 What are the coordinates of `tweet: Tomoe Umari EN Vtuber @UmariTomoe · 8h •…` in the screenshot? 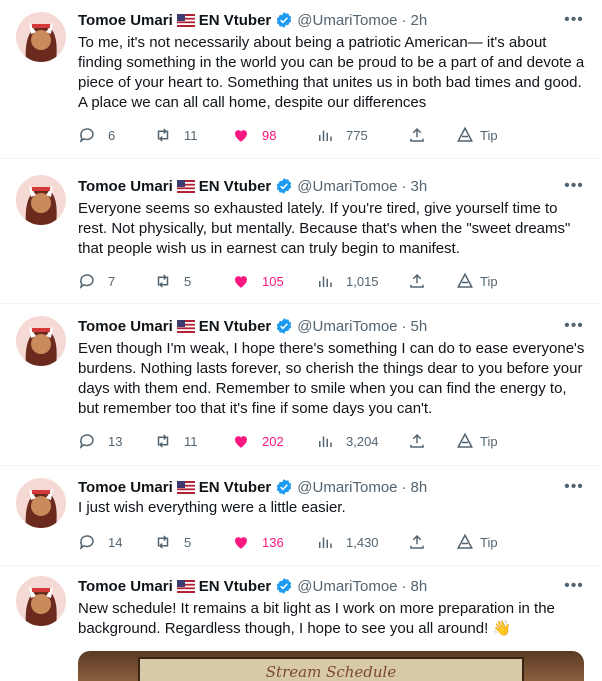 It's located at (300, 516).